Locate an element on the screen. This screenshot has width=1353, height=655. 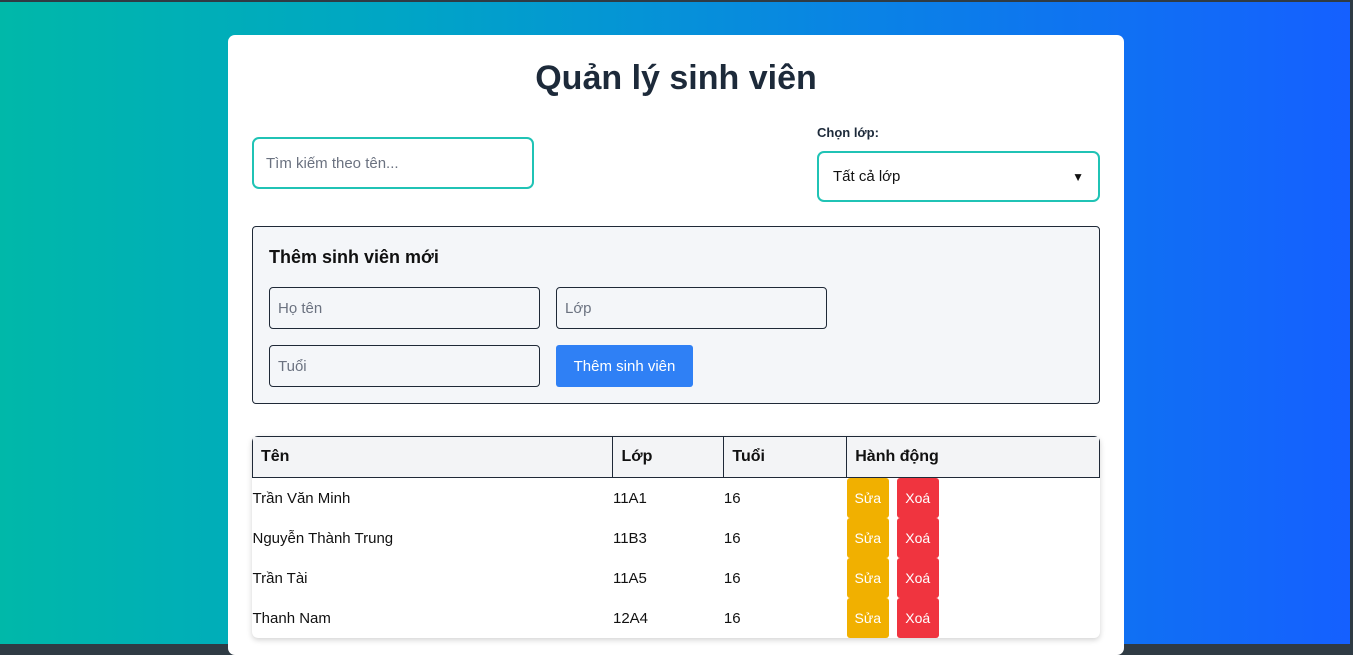
table-row: Thanh Nam 12A4 16 Sửa Xoá is located at coordinates (676, 618).